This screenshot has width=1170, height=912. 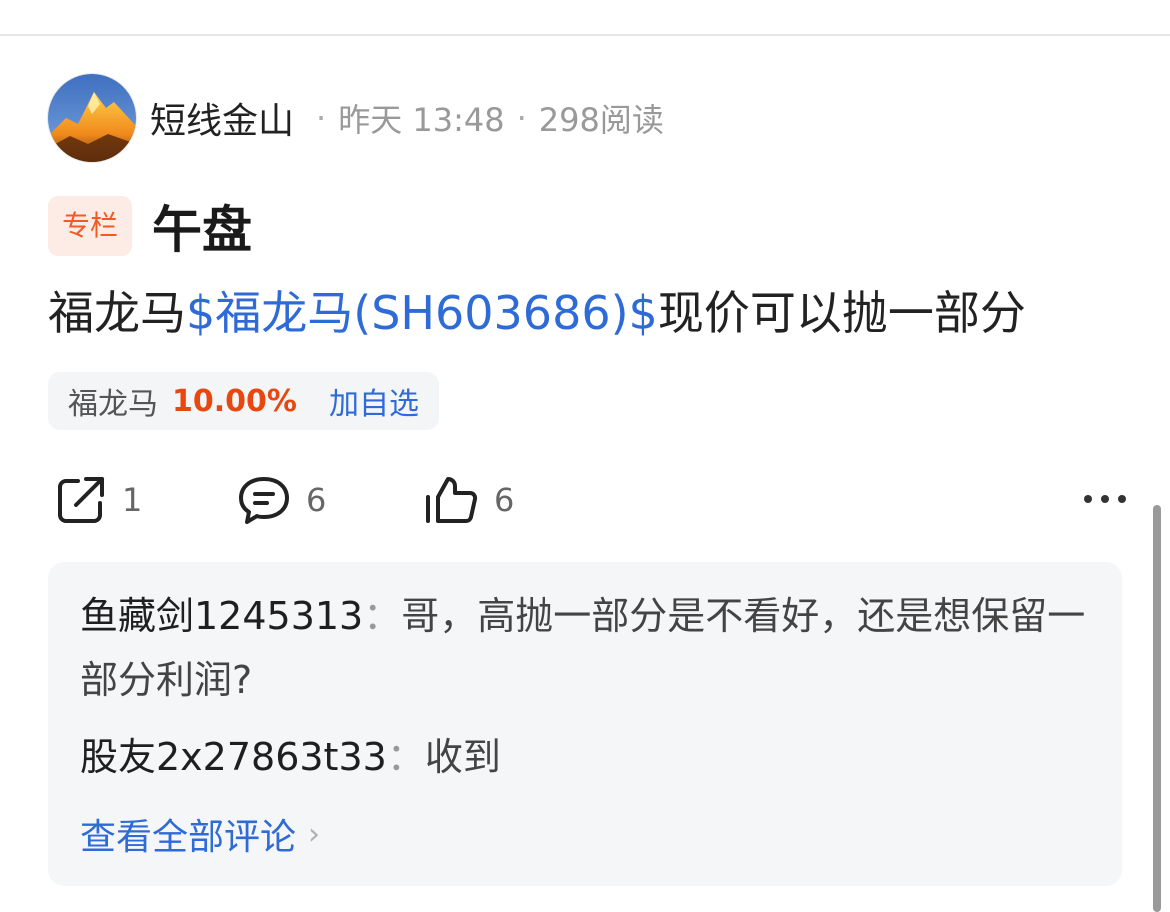 I want to click on add-watchlist-button: 加自选, so click(x=374, y=401).